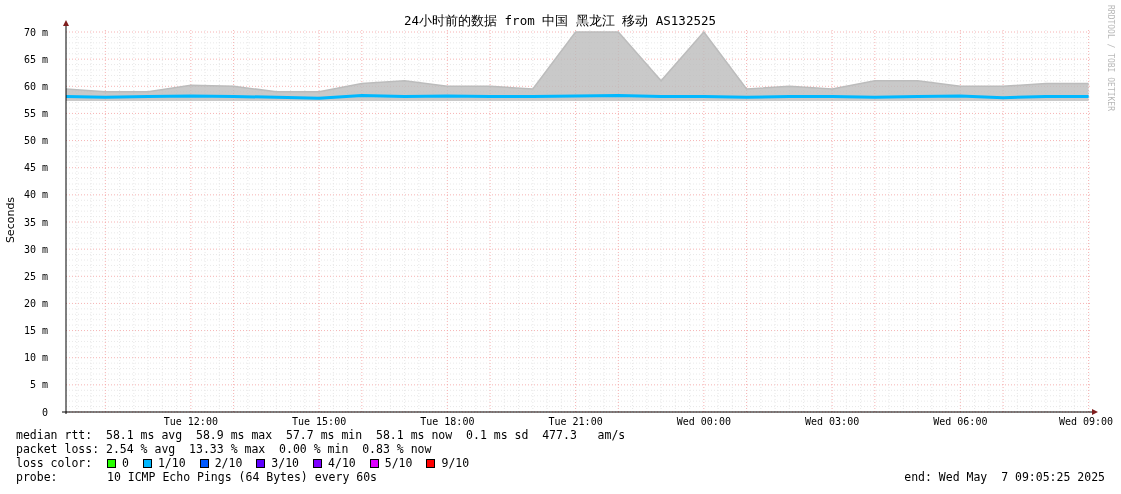 The width and height of the screenshot is (1121, 494). I want to click on y-tick-label: 20 m, so click(35, 303).